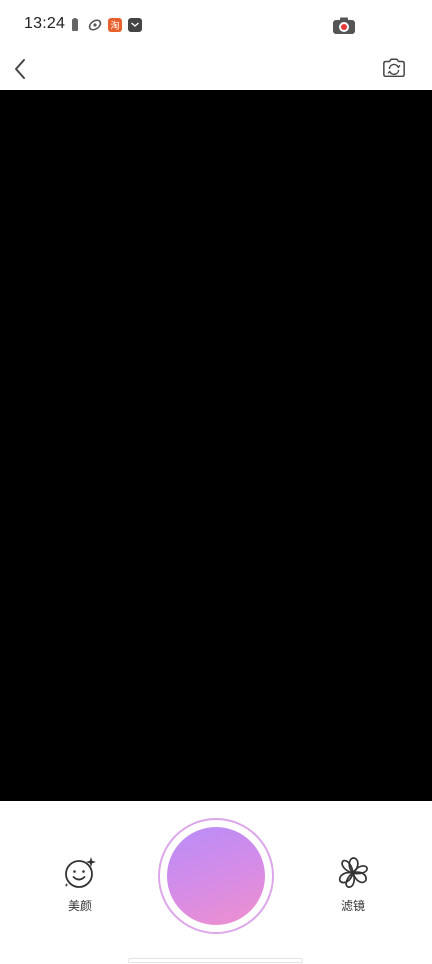 This screenshot has width=432, height=964. Describe the element at coordinates (105, 25) in the screenshot. I see `status-notification-icons: 淘` at that location.